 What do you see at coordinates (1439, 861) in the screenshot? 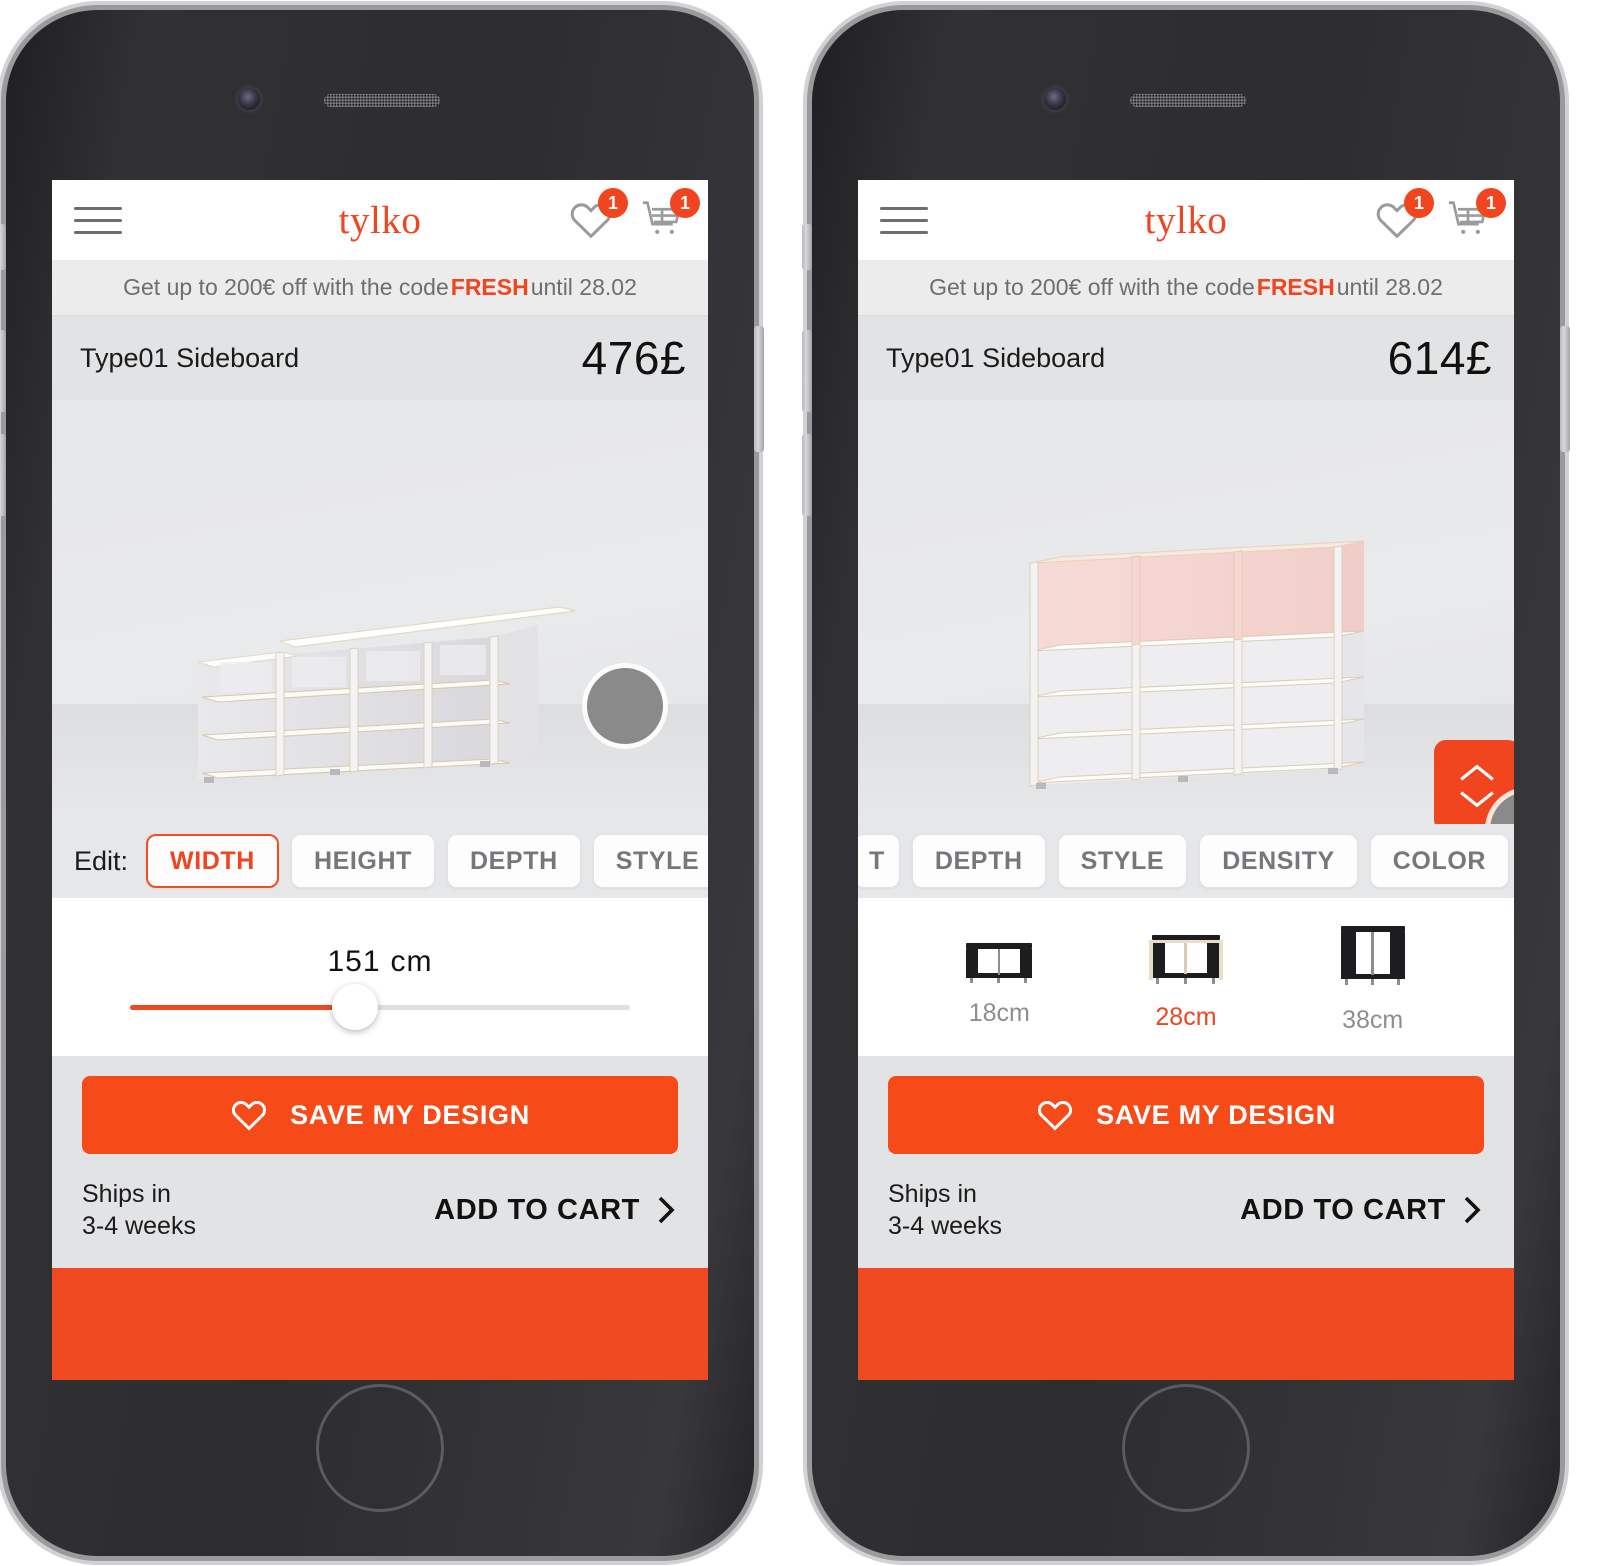
I see `tab-color: COLOR` at bounding box center [1439, 861].